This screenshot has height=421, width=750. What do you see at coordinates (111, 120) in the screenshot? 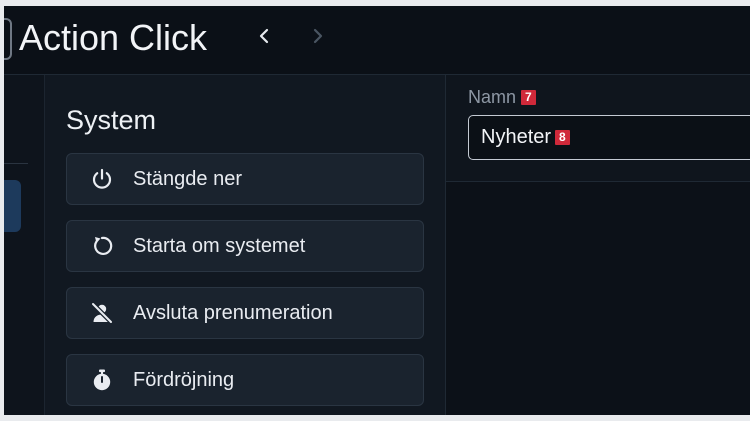
I see `section-title: System` at bounding box center [111, 120].